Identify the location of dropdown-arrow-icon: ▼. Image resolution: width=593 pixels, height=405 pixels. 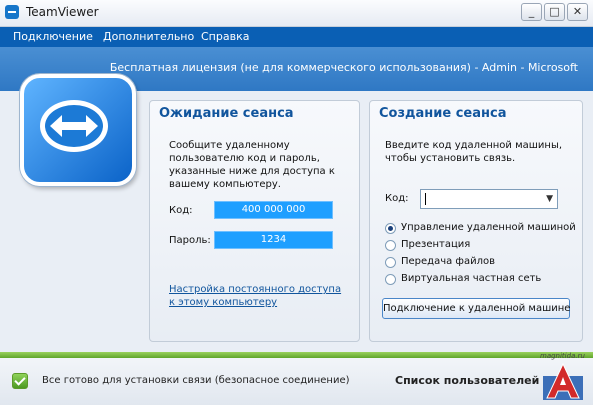
(549, 199).